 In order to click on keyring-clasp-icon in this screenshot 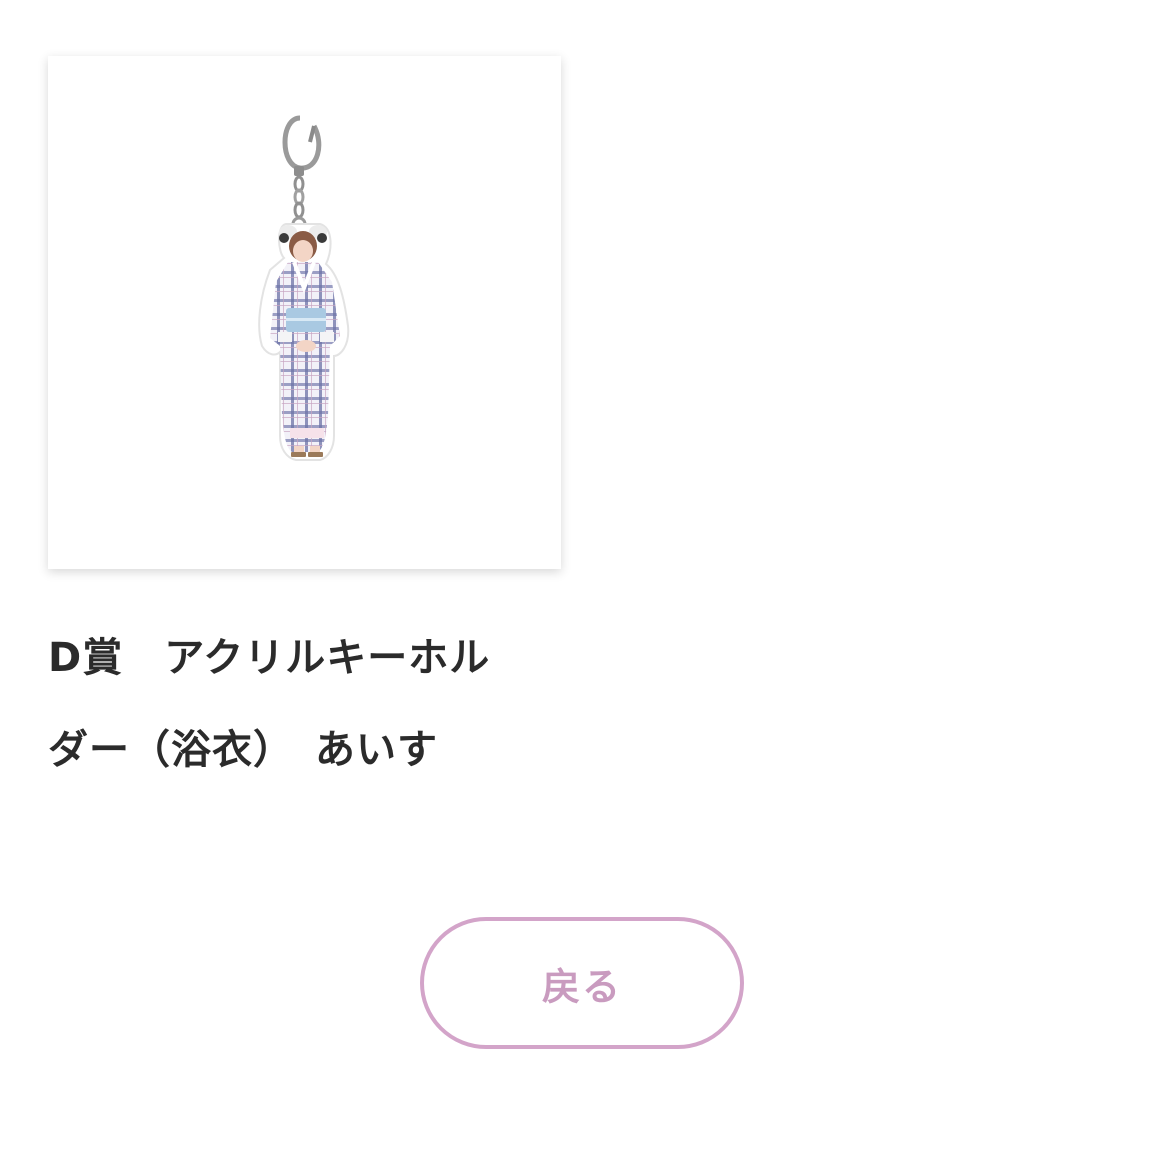, I will do `click(302, 173)`.